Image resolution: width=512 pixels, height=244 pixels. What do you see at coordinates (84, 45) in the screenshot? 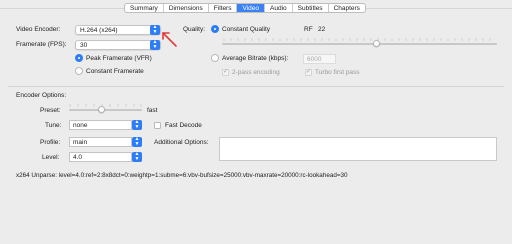
I see `framerate-value: 30` at bounding box center [84, 45].